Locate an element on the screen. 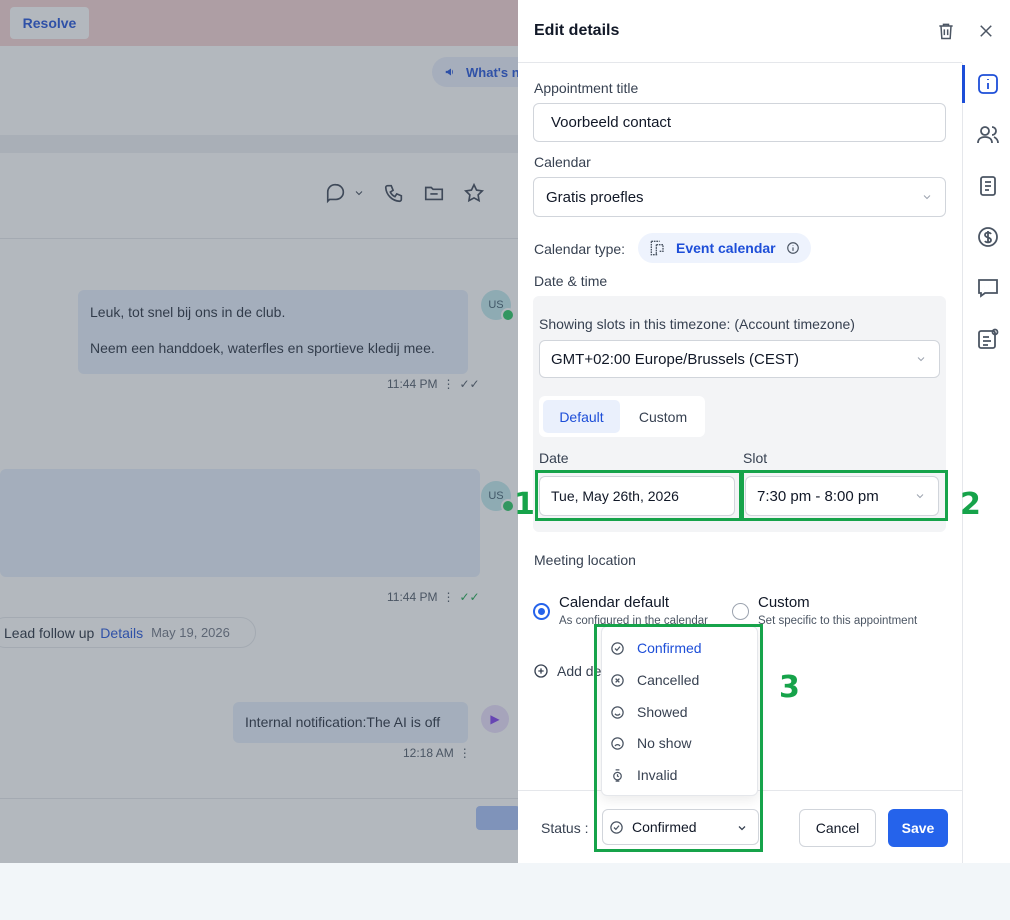  drawer-header: Edit details is located at coordinates (740, 31).